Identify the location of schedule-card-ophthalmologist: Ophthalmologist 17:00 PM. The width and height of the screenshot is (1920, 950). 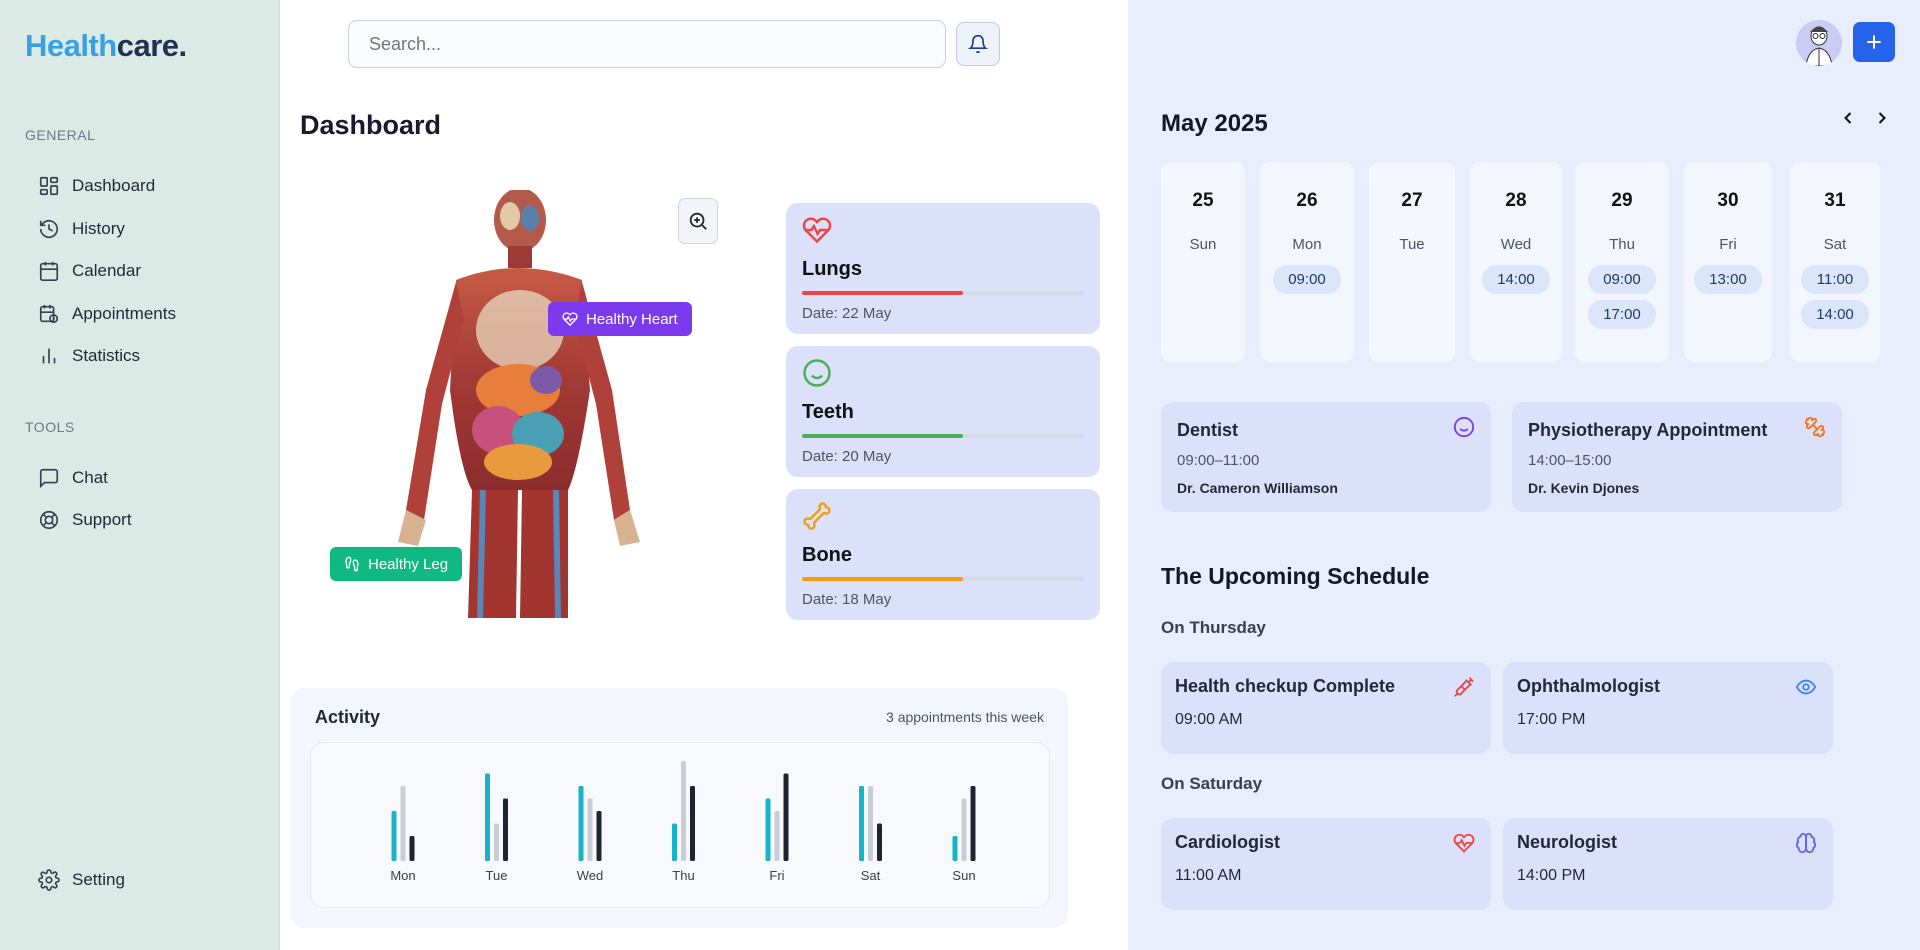
(1668, 708).